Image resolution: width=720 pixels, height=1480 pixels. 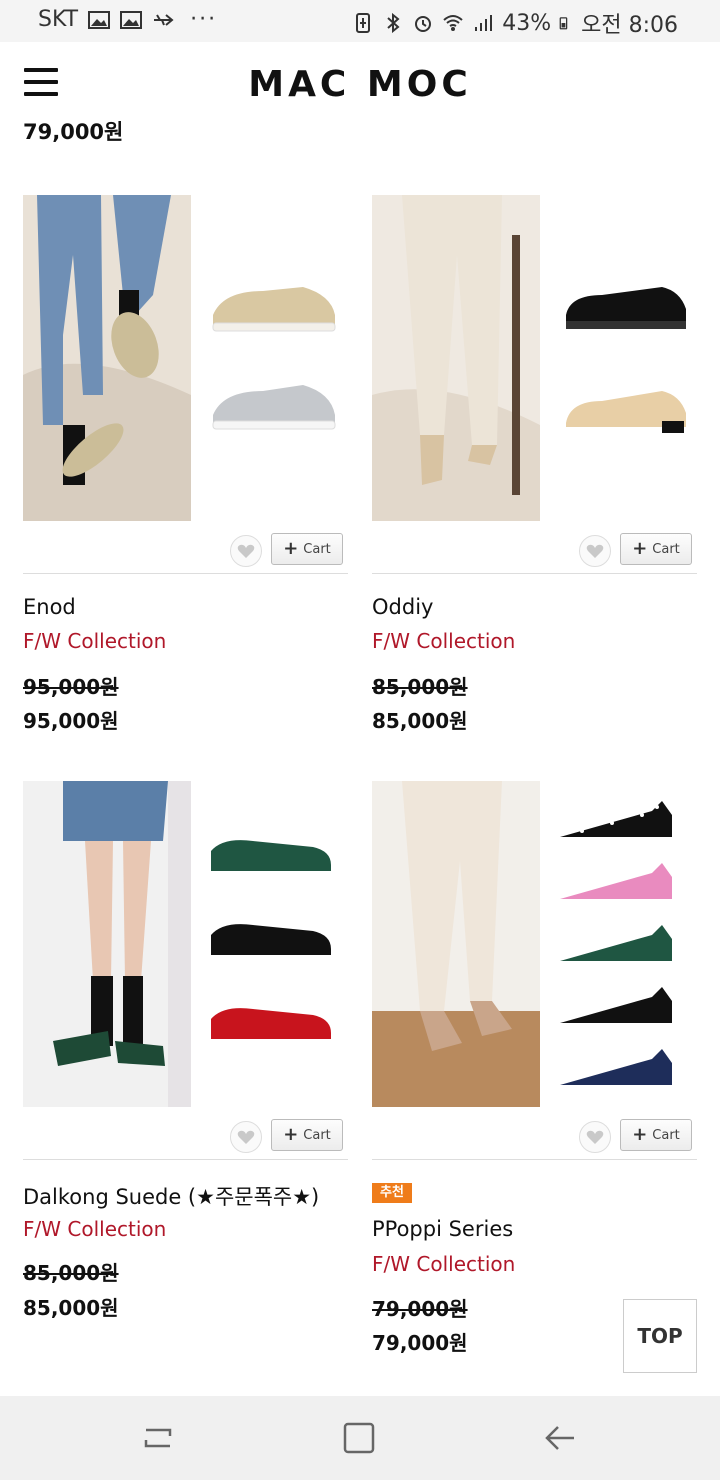 What do you see at coordinates (392, 1193) in the screenshot?
I see `recommended-badge: 추천` at bounding box center [392, 1193].